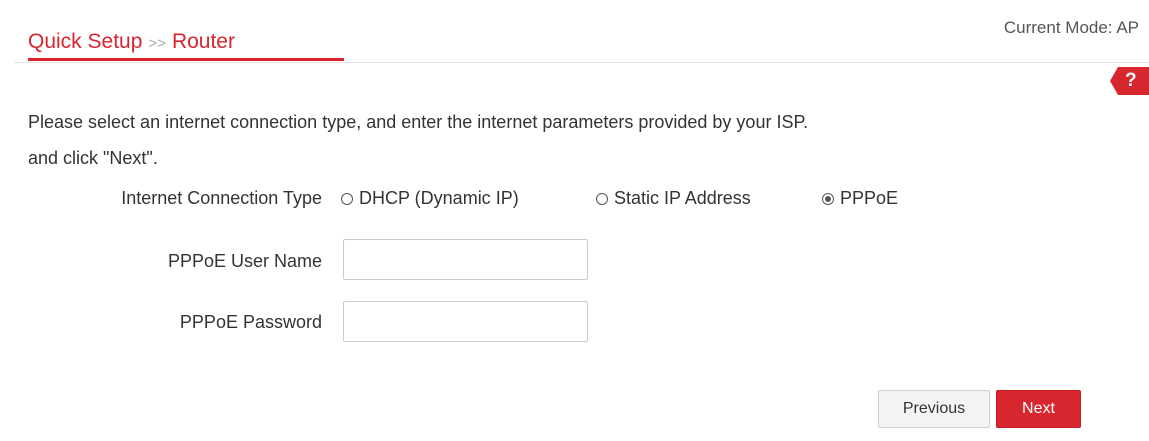  I want to click on radio-pppoe-label: PPPoE, so click(869, 198).